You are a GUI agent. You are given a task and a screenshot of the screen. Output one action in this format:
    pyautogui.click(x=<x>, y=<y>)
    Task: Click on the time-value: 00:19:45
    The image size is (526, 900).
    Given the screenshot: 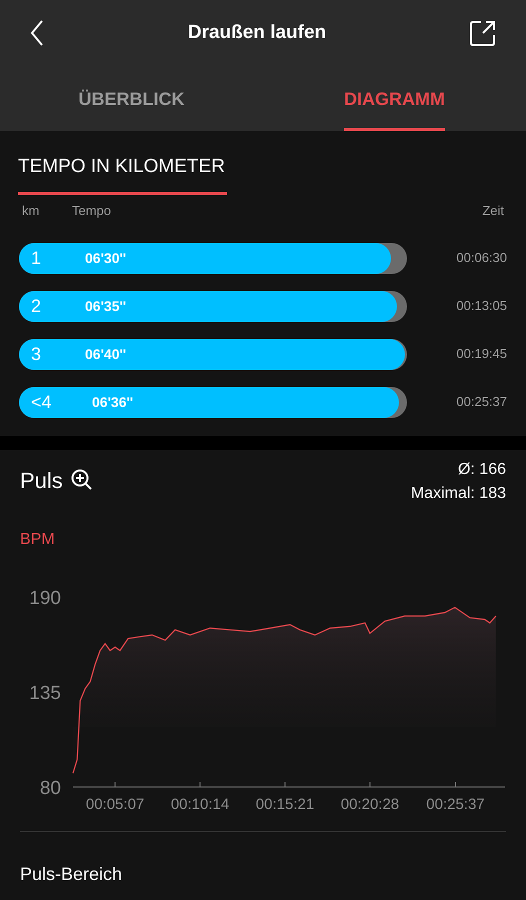 What is the action you would take?
    pyautogui.click(x=481, y=354)
    